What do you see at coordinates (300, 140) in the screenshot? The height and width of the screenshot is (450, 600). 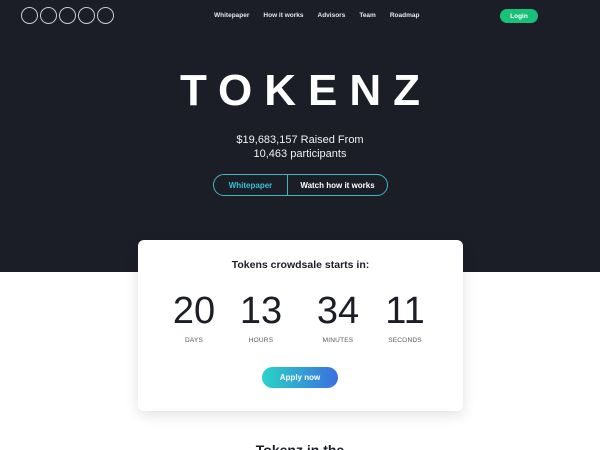 I see `raised-amount-text: $19,683,157 Raised From` at bounding box center [300, 140].